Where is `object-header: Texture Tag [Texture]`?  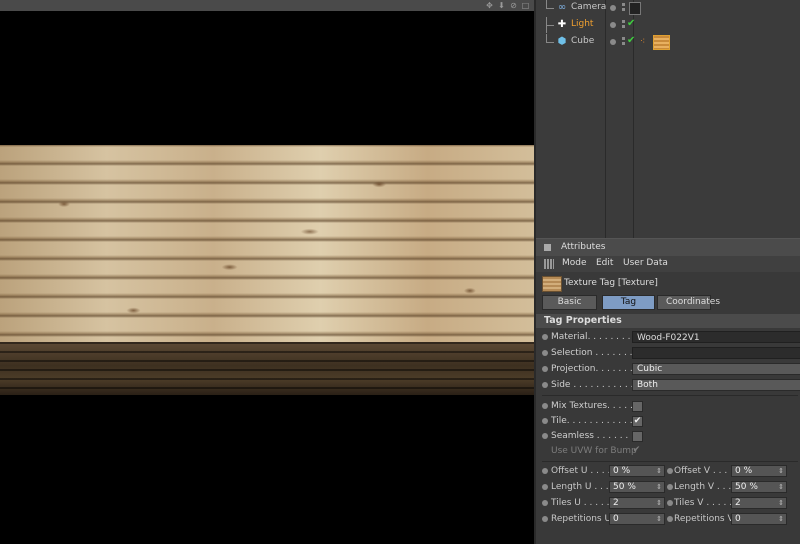
object-header: Texture Tag [Texture] is located at coordinates (668, 283).